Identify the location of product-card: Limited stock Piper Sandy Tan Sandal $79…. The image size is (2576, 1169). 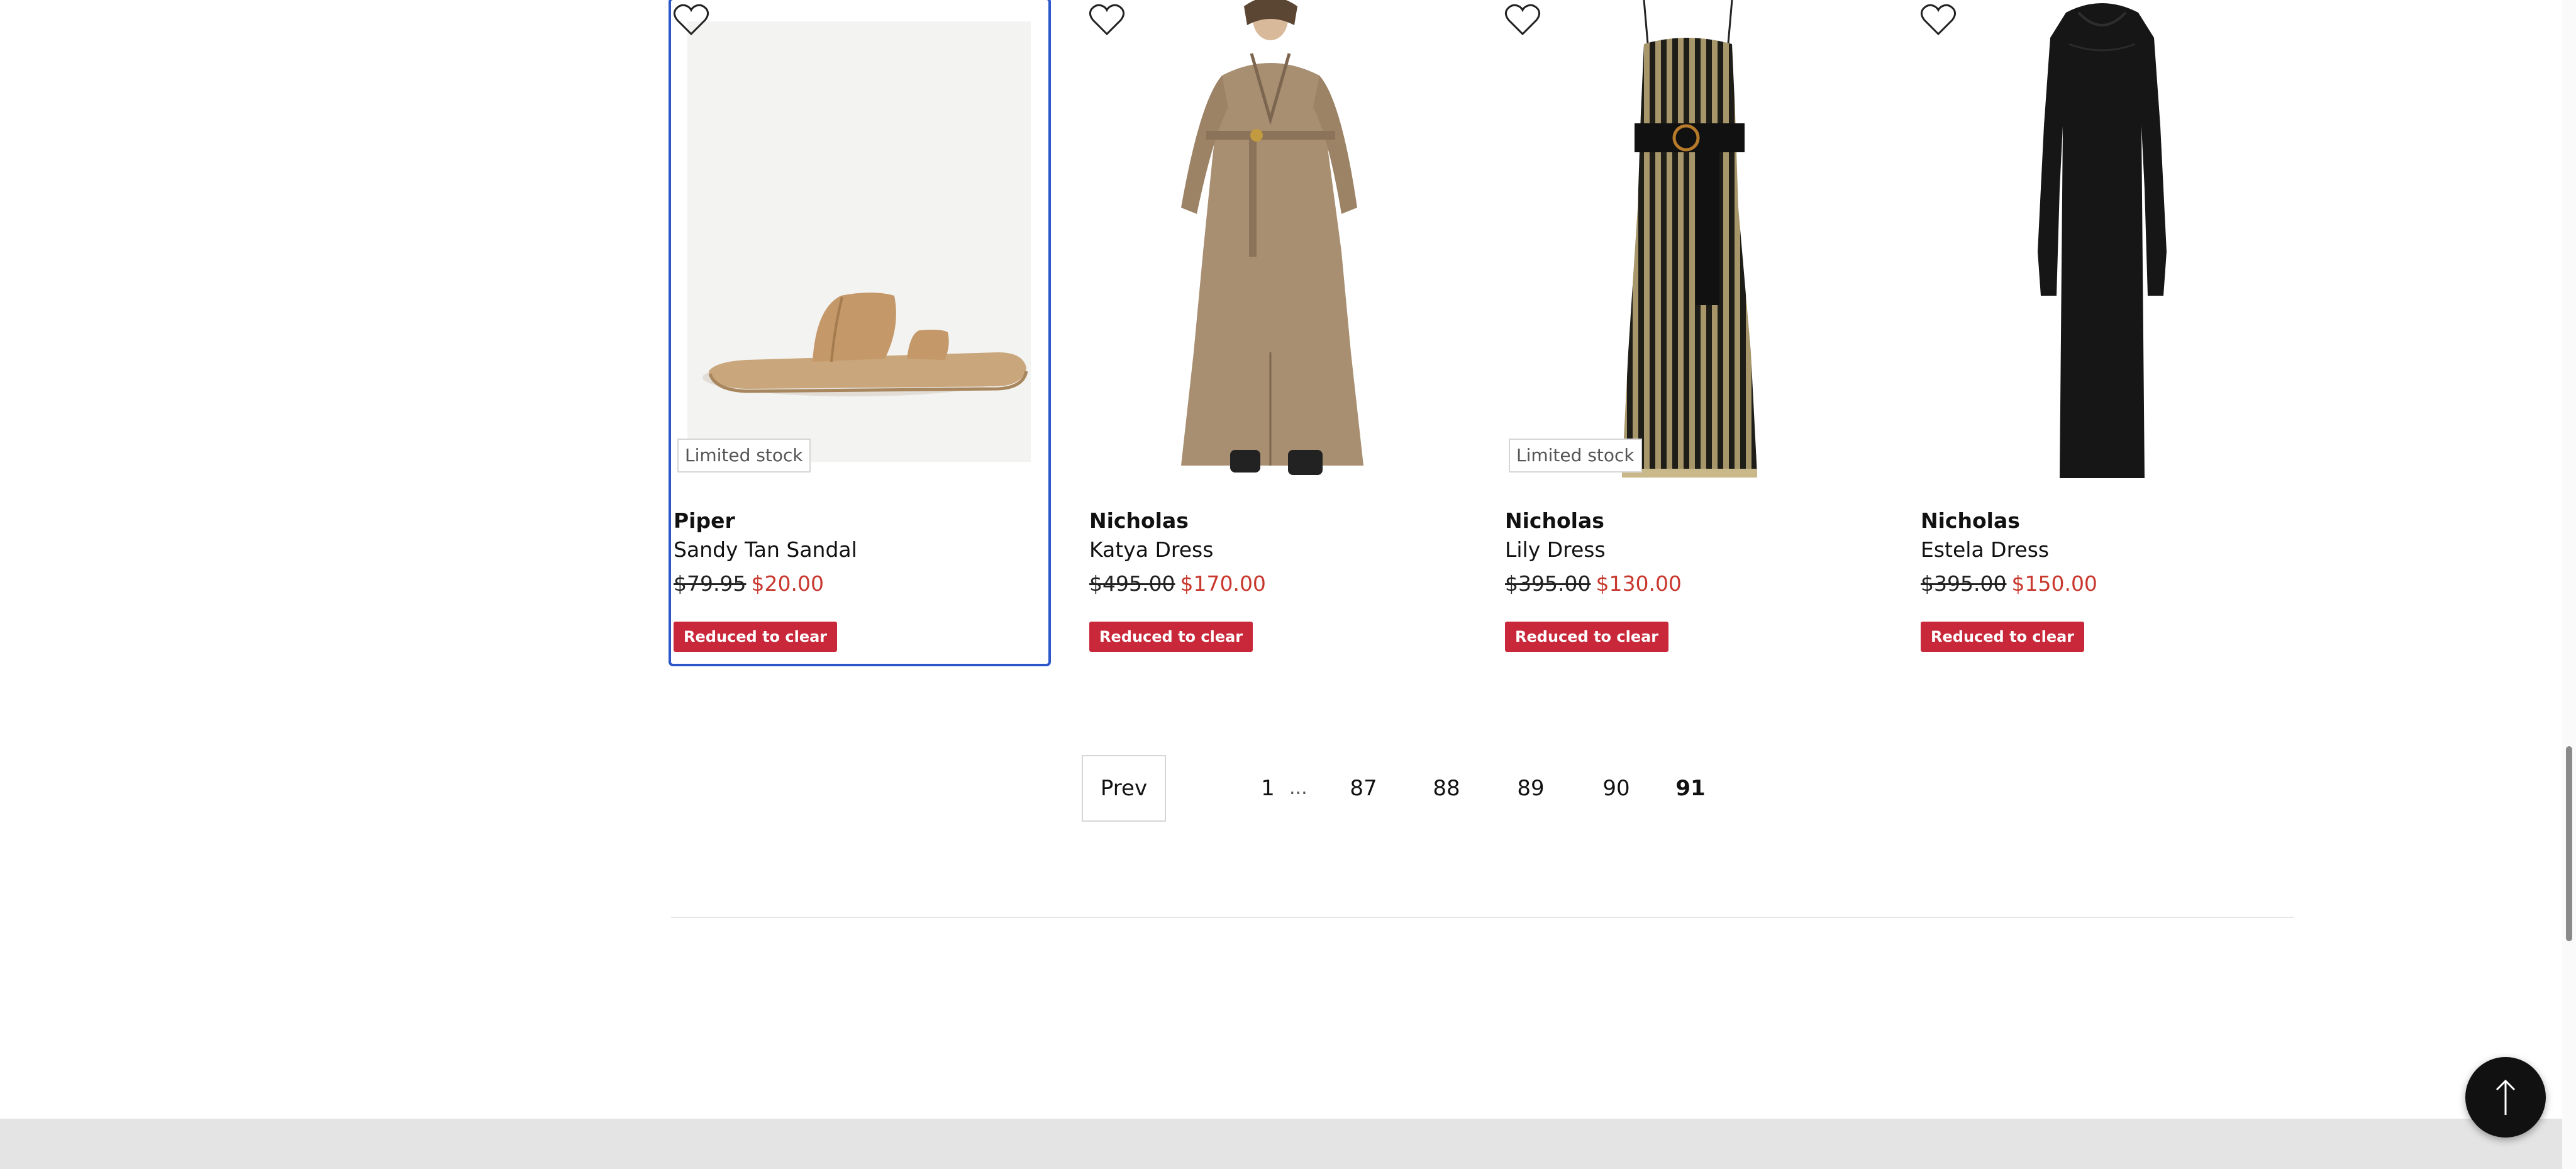
(860, 333).